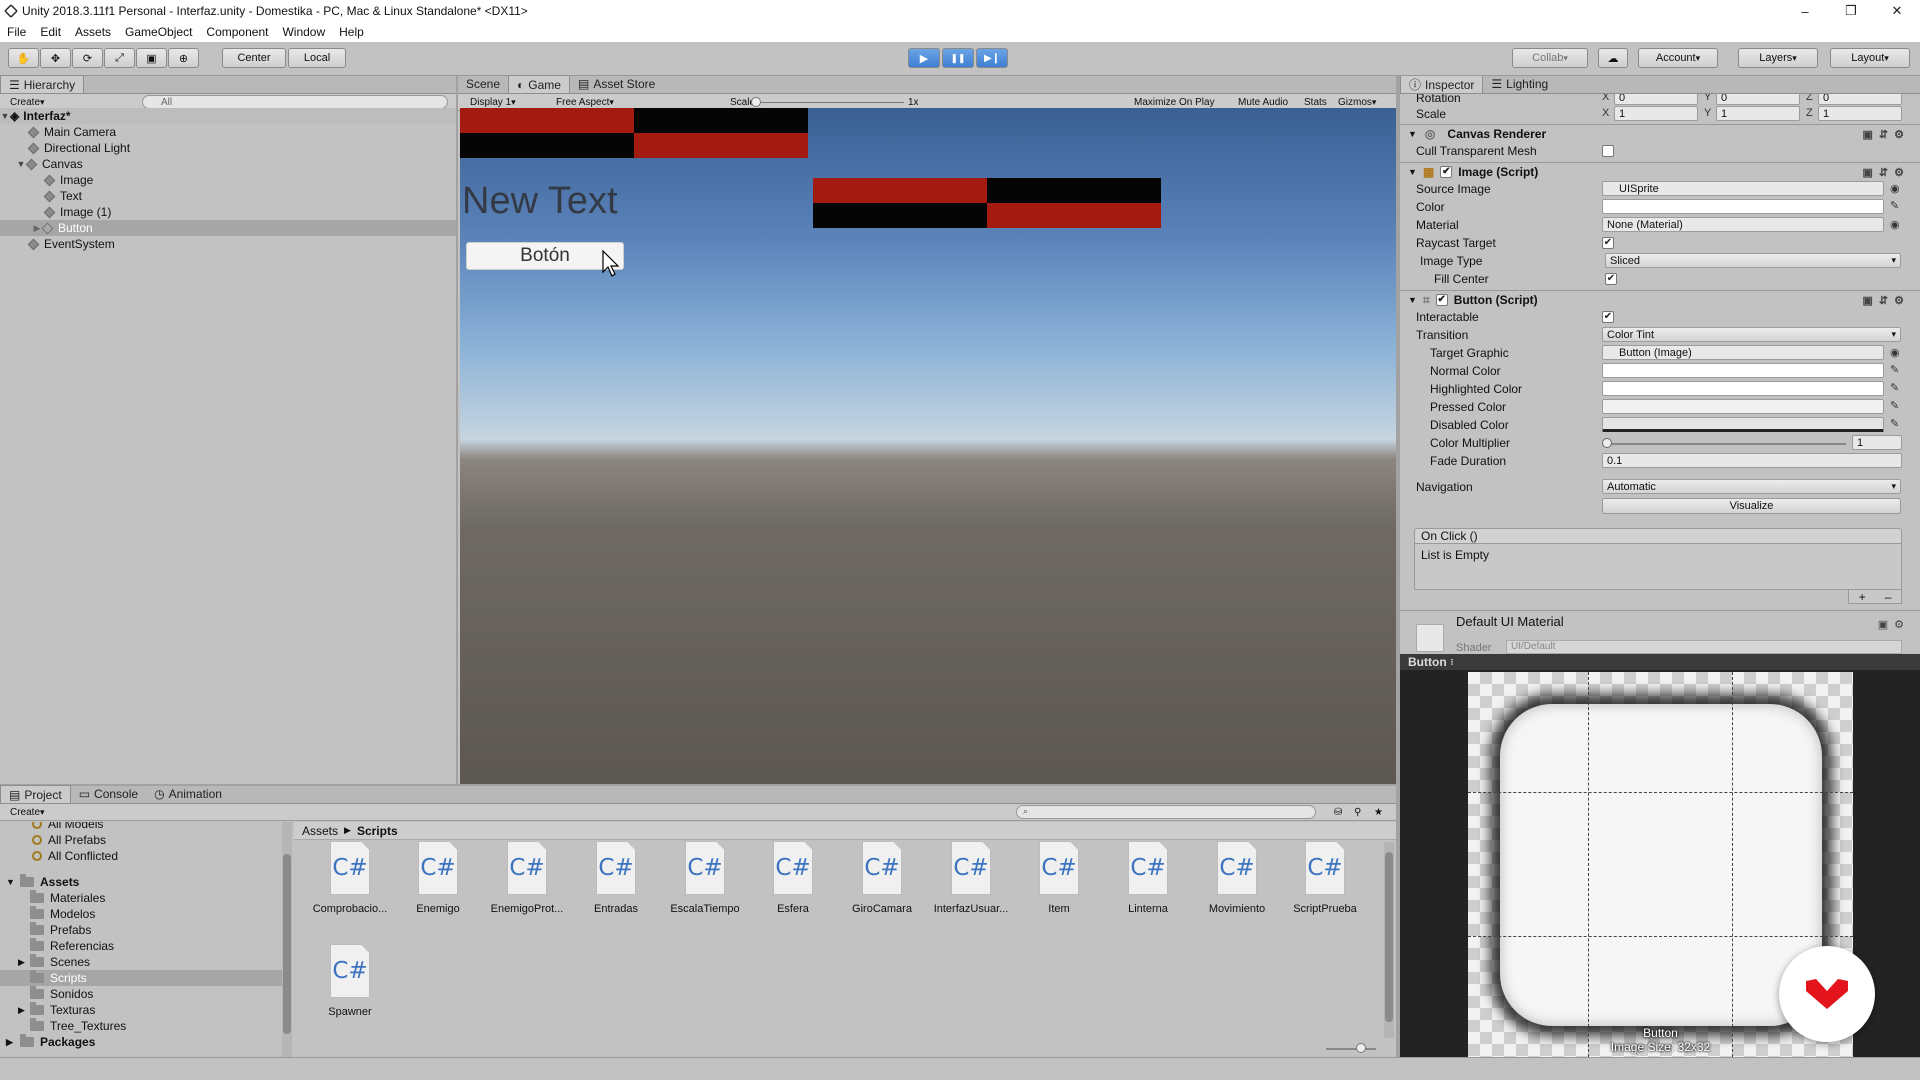 The height and width of the screenshot is (1080, 1920). Describe the element at coordinates (141, 1010) in the screenshot. I see `folder-texturas: ▶ Texturas` at that location.